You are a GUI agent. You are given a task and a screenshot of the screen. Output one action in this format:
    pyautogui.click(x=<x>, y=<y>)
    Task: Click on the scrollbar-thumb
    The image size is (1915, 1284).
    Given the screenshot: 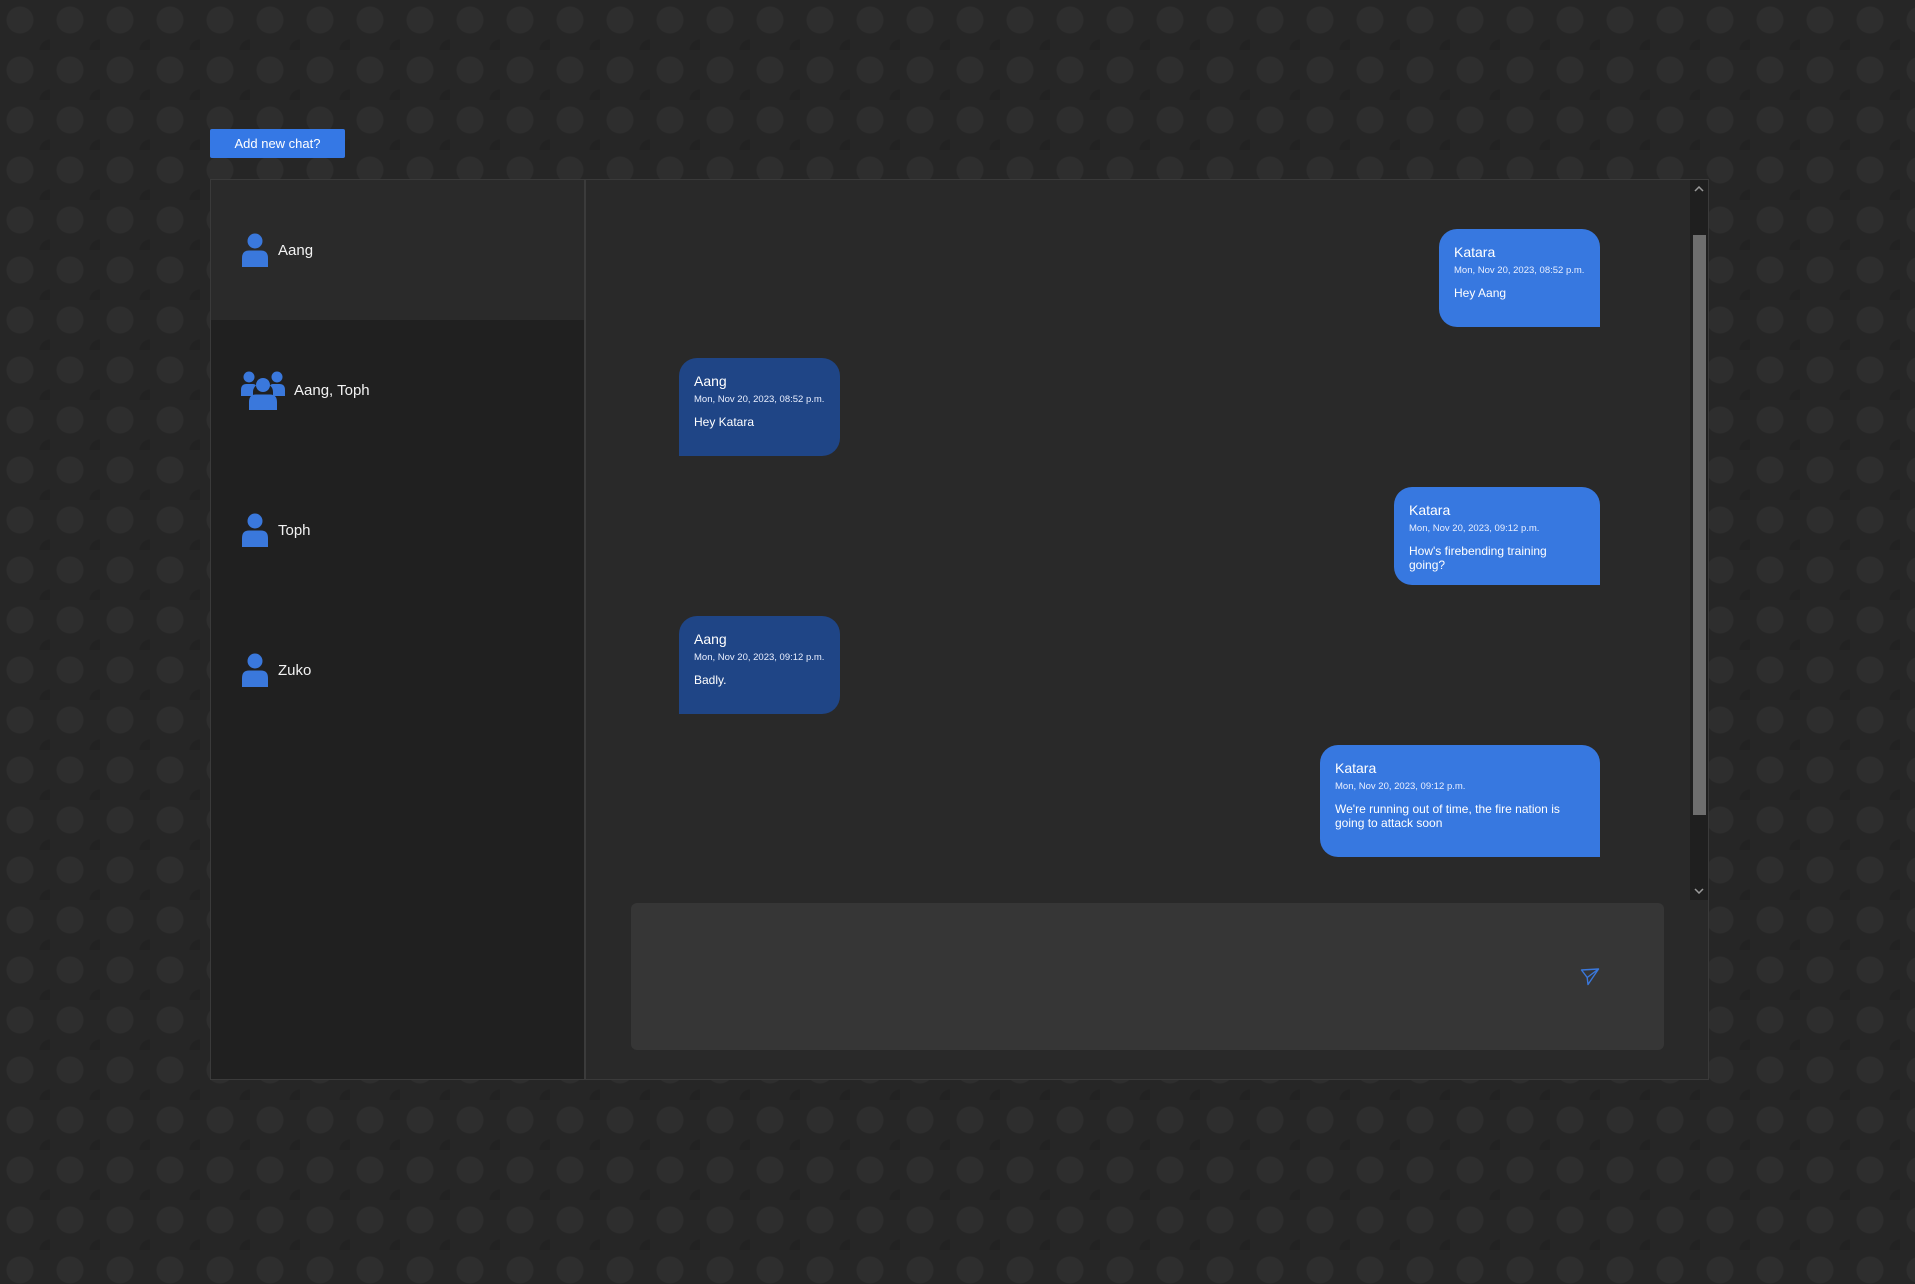 What is the action you would take?
    pyautogui.click(x=1699, y=525)
    